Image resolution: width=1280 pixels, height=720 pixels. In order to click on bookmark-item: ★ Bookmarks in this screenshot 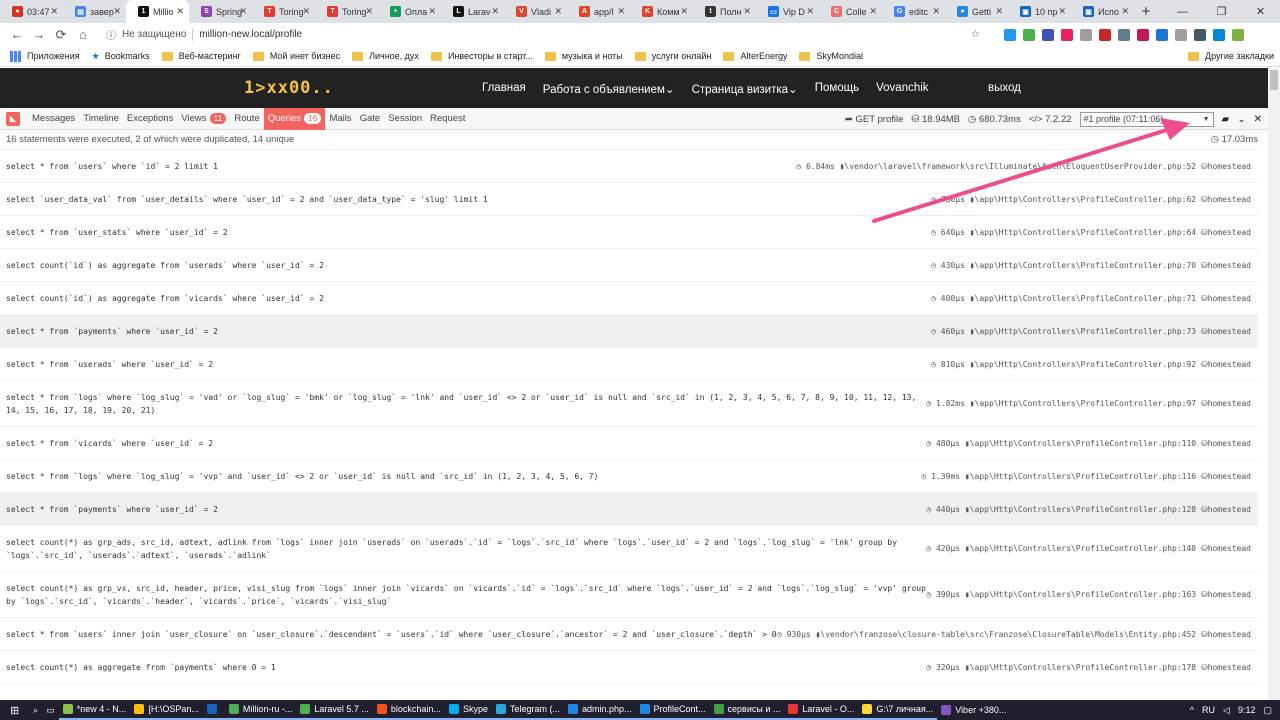, I will do `click(121, 56)`.